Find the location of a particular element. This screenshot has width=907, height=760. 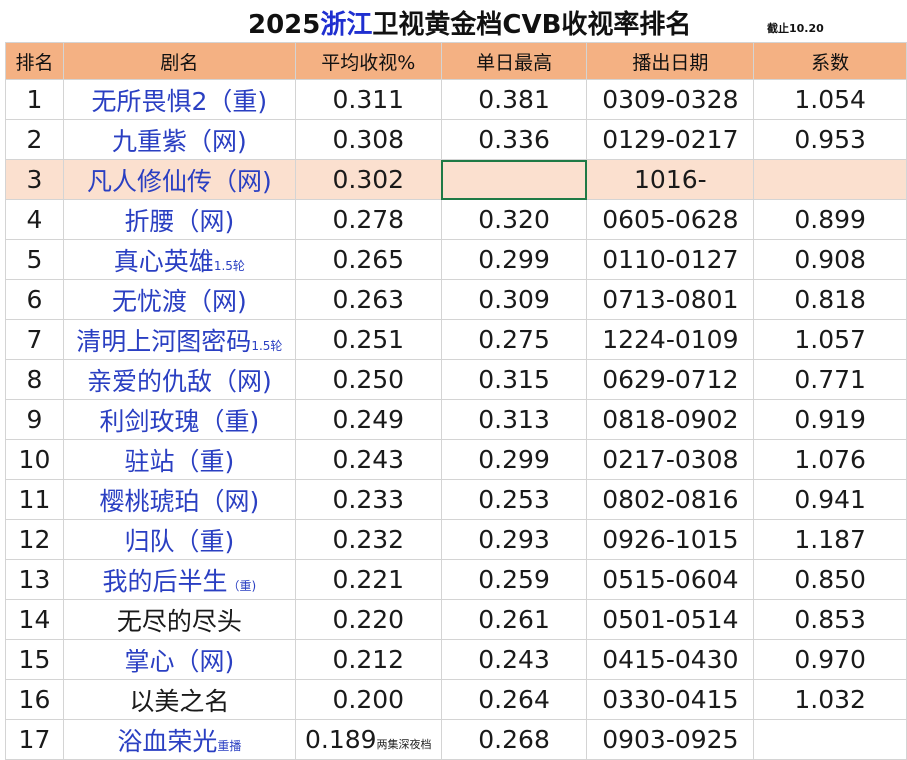

peak-cell: 0.243 is located at coordinates (514, 659).